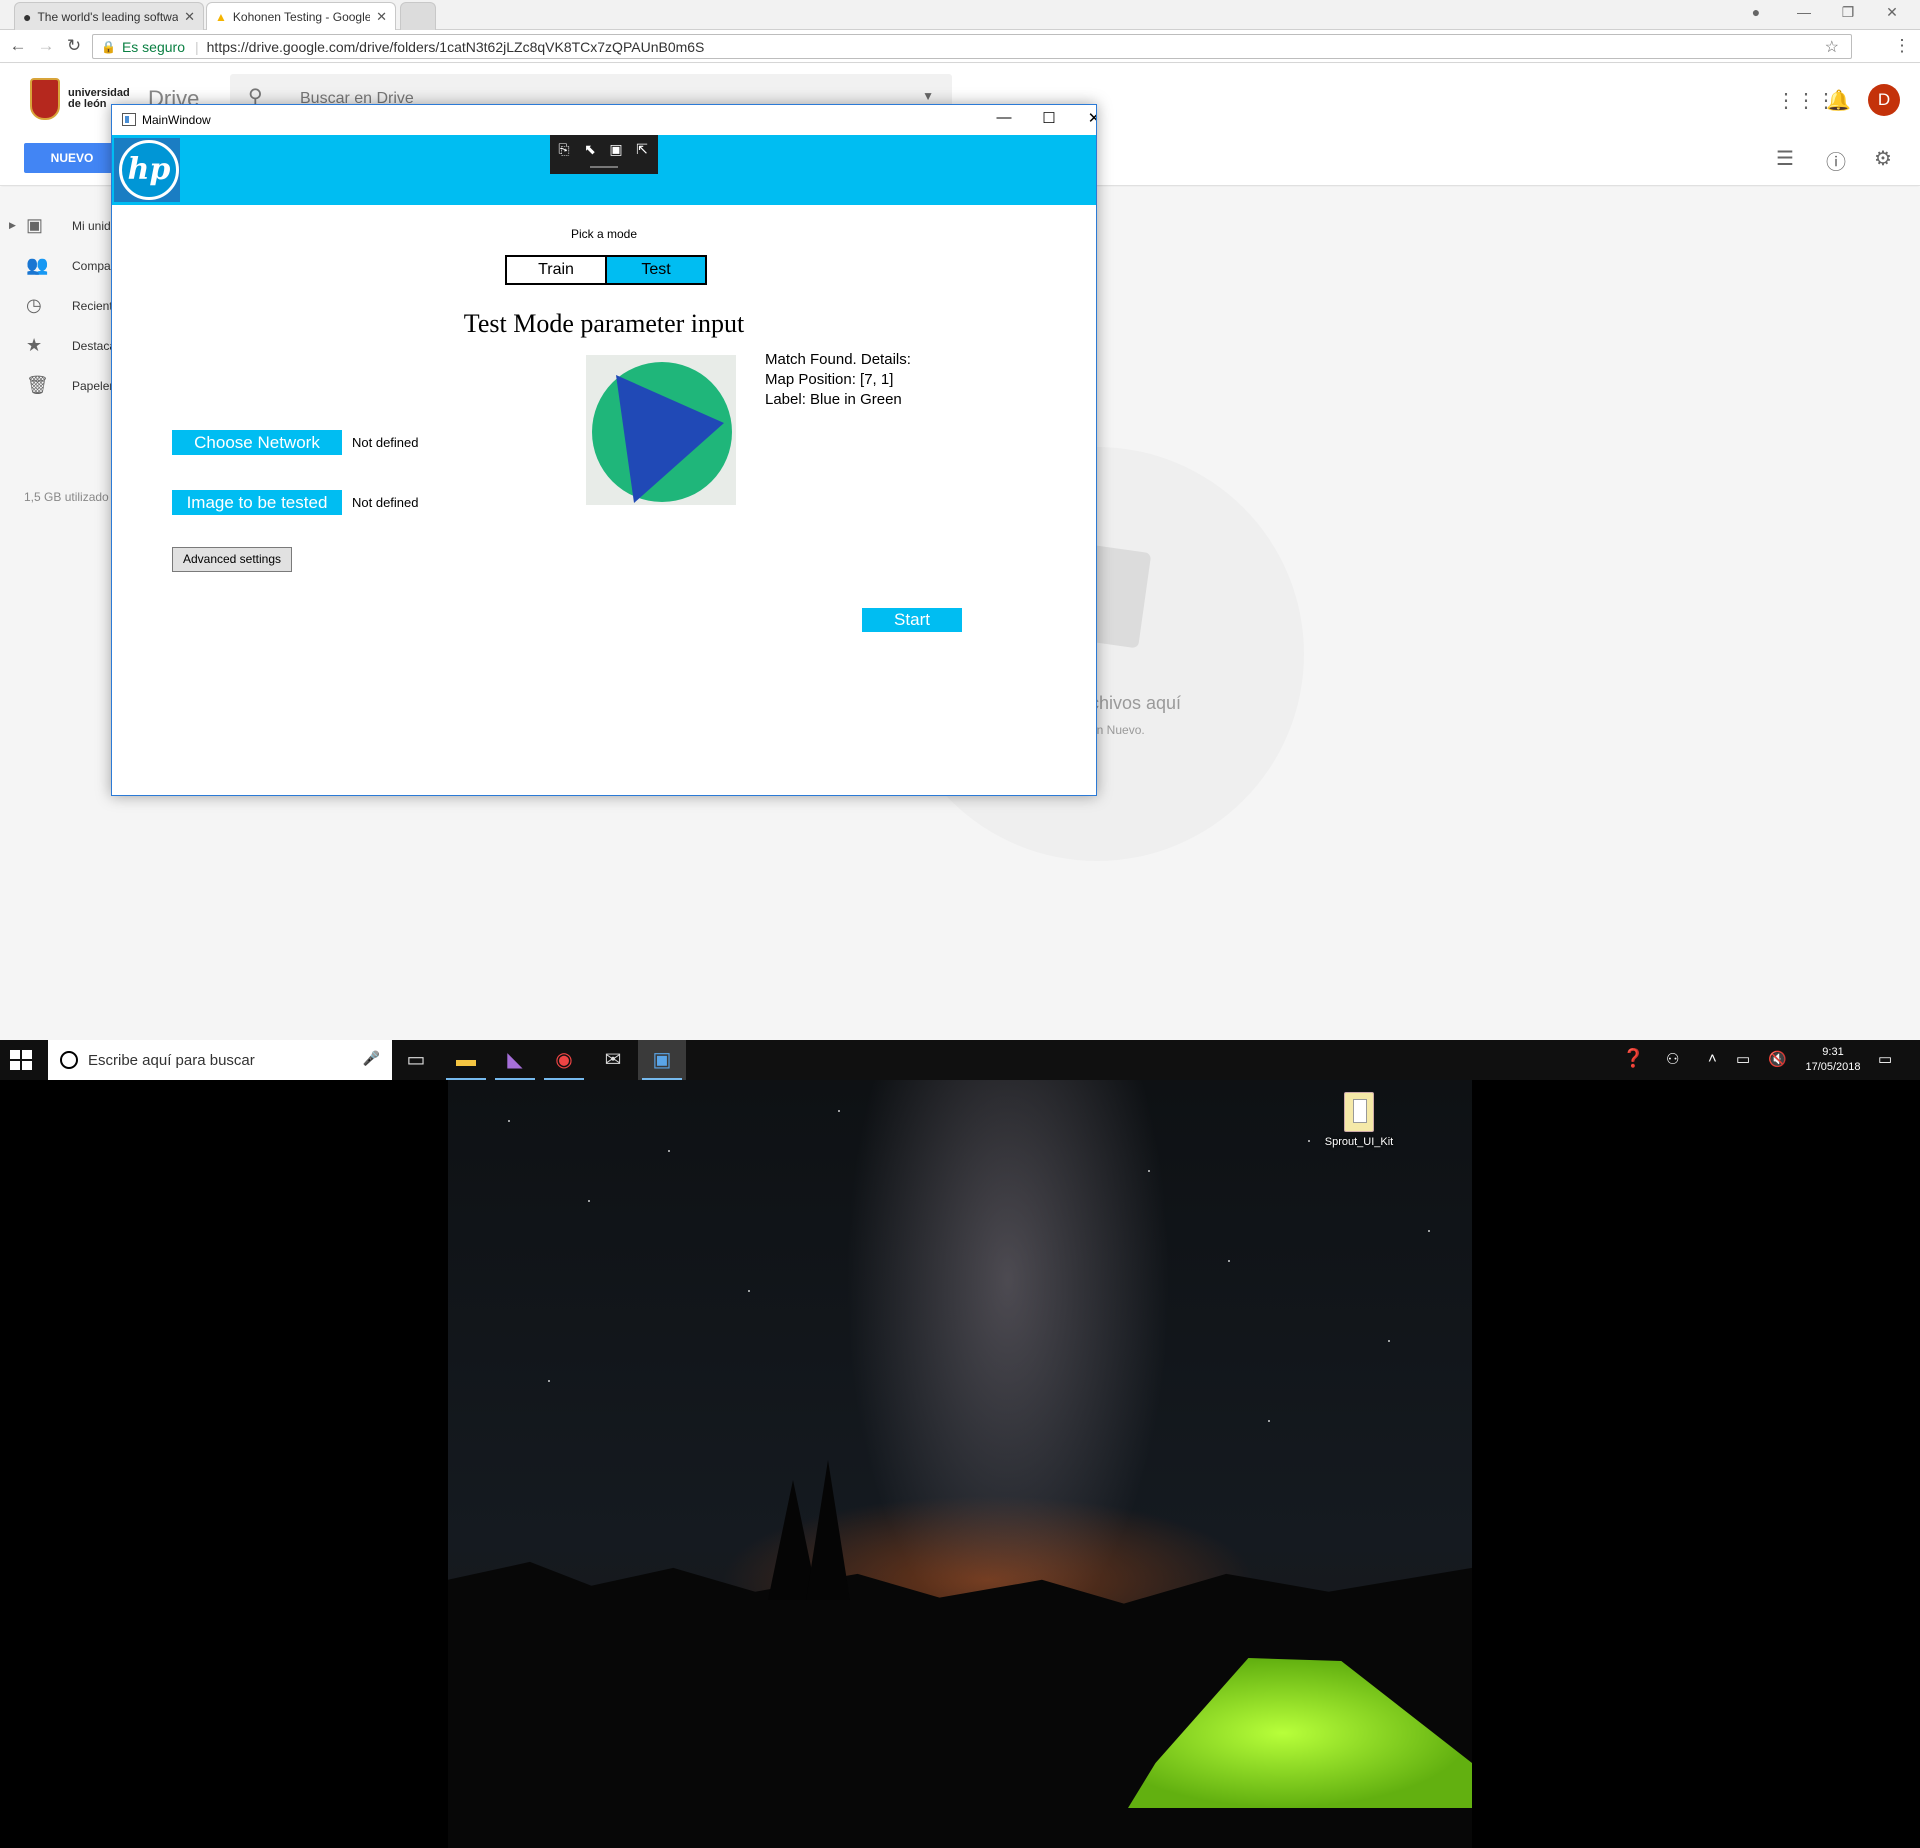 This screenshot has width=1920, height=1848. Describe the element at coordinates (1359, 1112) in the screenshot. I see `file-icon` at that location.